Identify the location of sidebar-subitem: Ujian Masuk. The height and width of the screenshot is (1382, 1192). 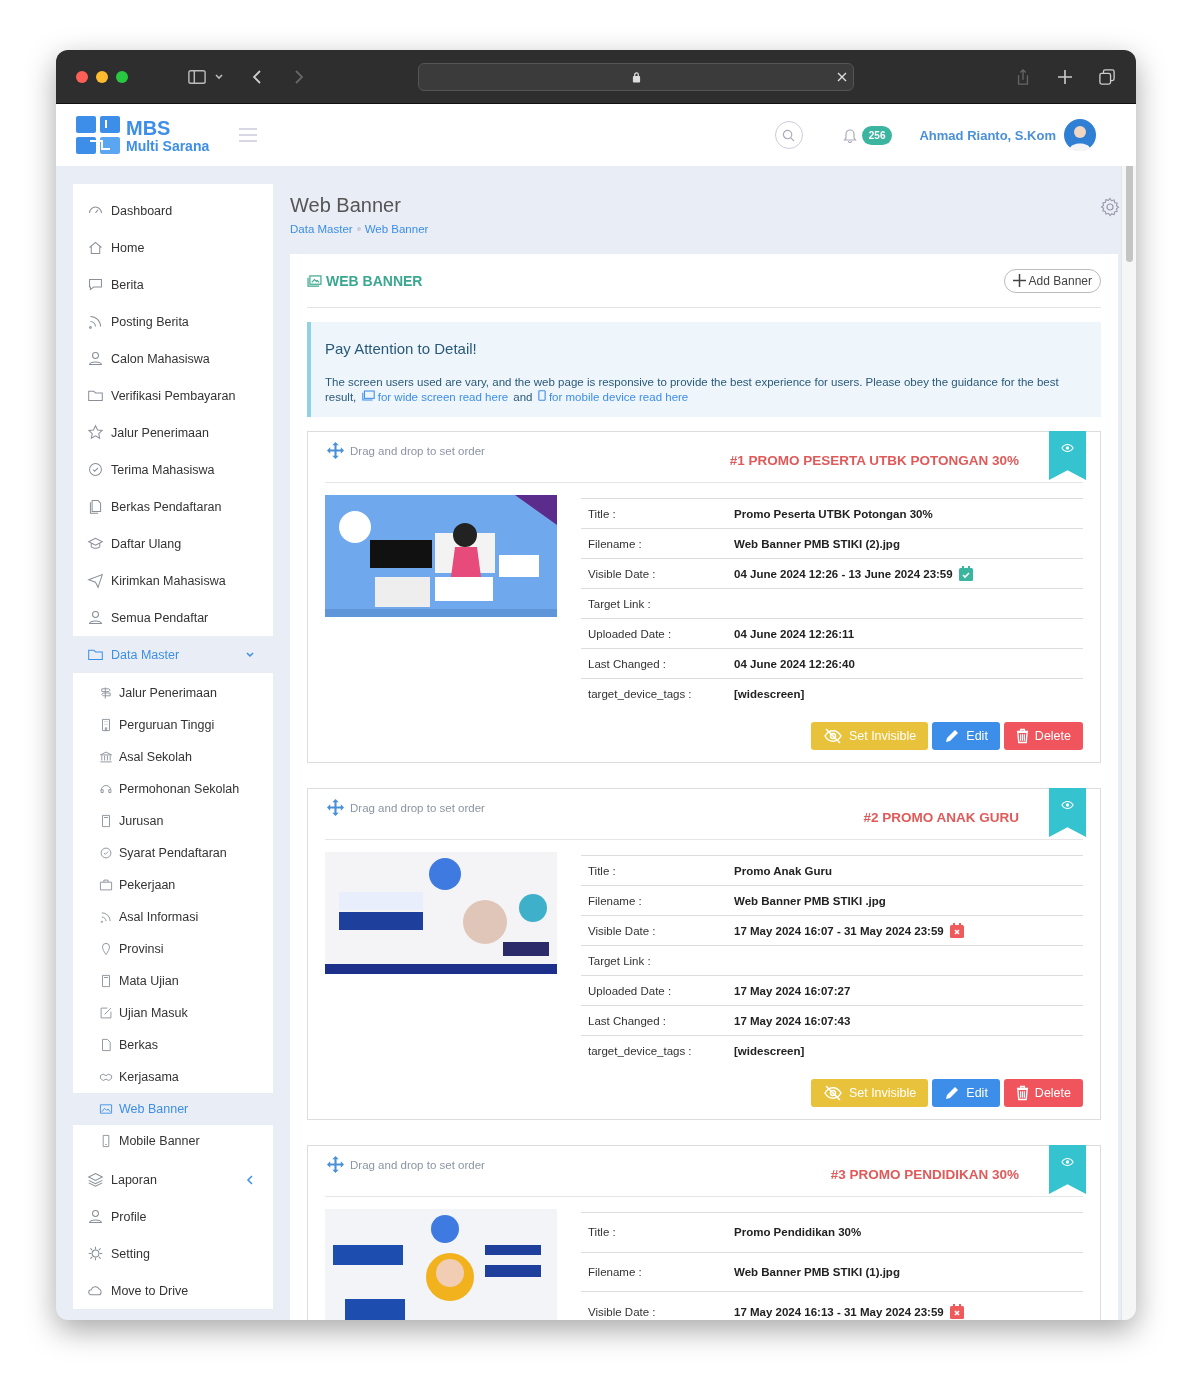
(173, 1013).